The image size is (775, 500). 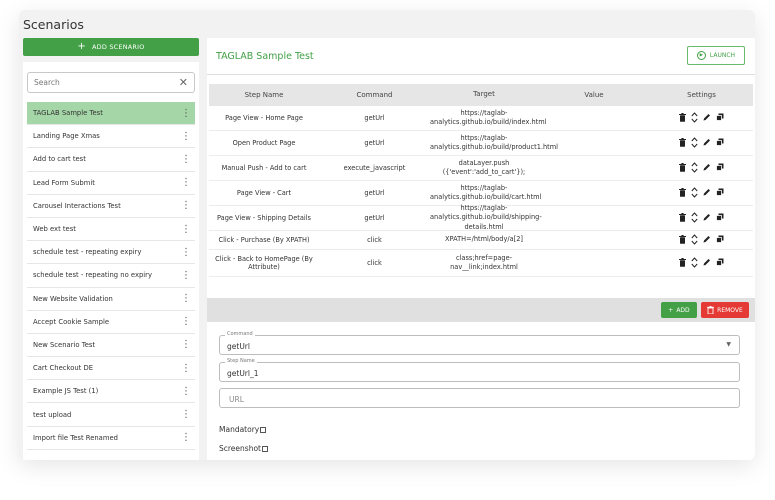 I want to click on scenario-list-item: test upload ⋮, so click(x=111, y=415).